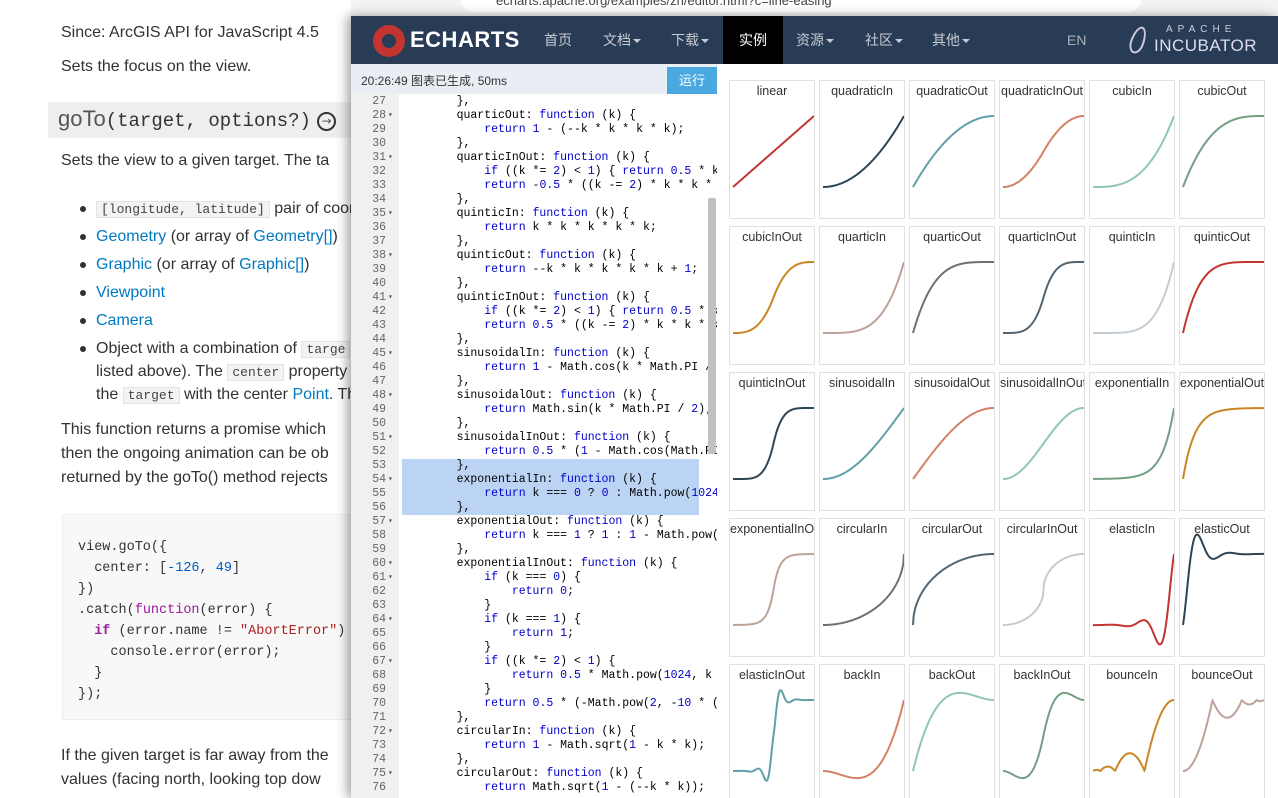 The height and width of the screenshot is (798, 1278). I want to click on nav-examples: 实例, so click(753, 40).